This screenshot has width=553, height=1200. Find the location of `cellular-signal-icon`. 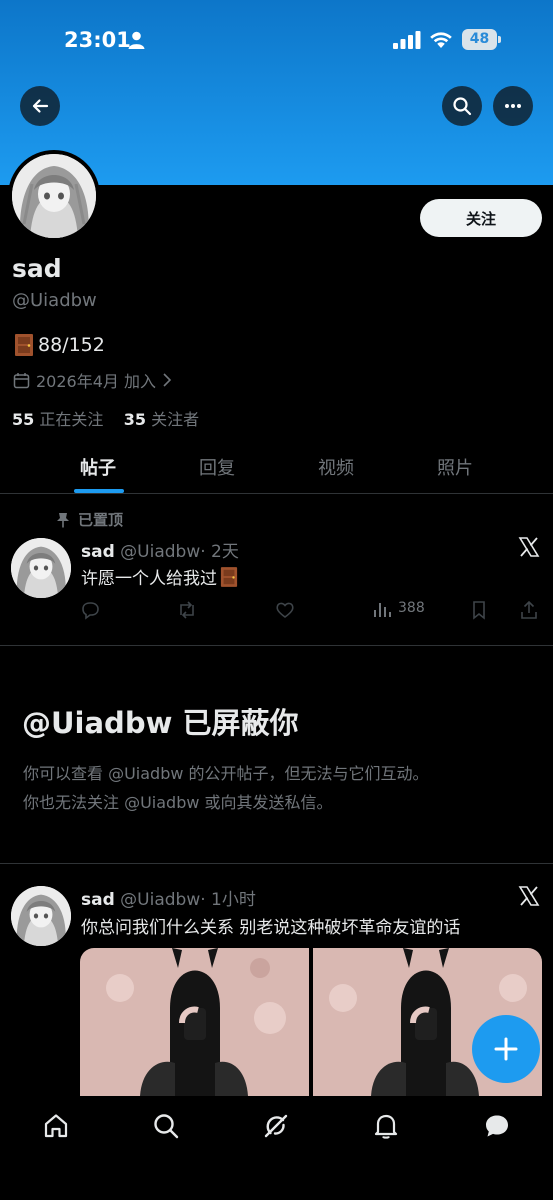

cellular-signal-icon is located at coordinates (407, 40).